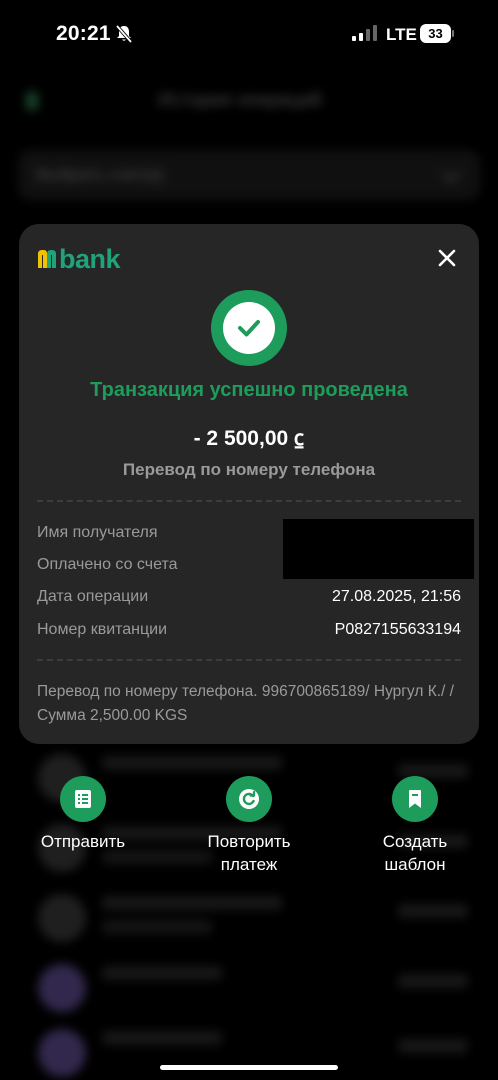  I want to click on battery-icon: 33, so click(437, 33).